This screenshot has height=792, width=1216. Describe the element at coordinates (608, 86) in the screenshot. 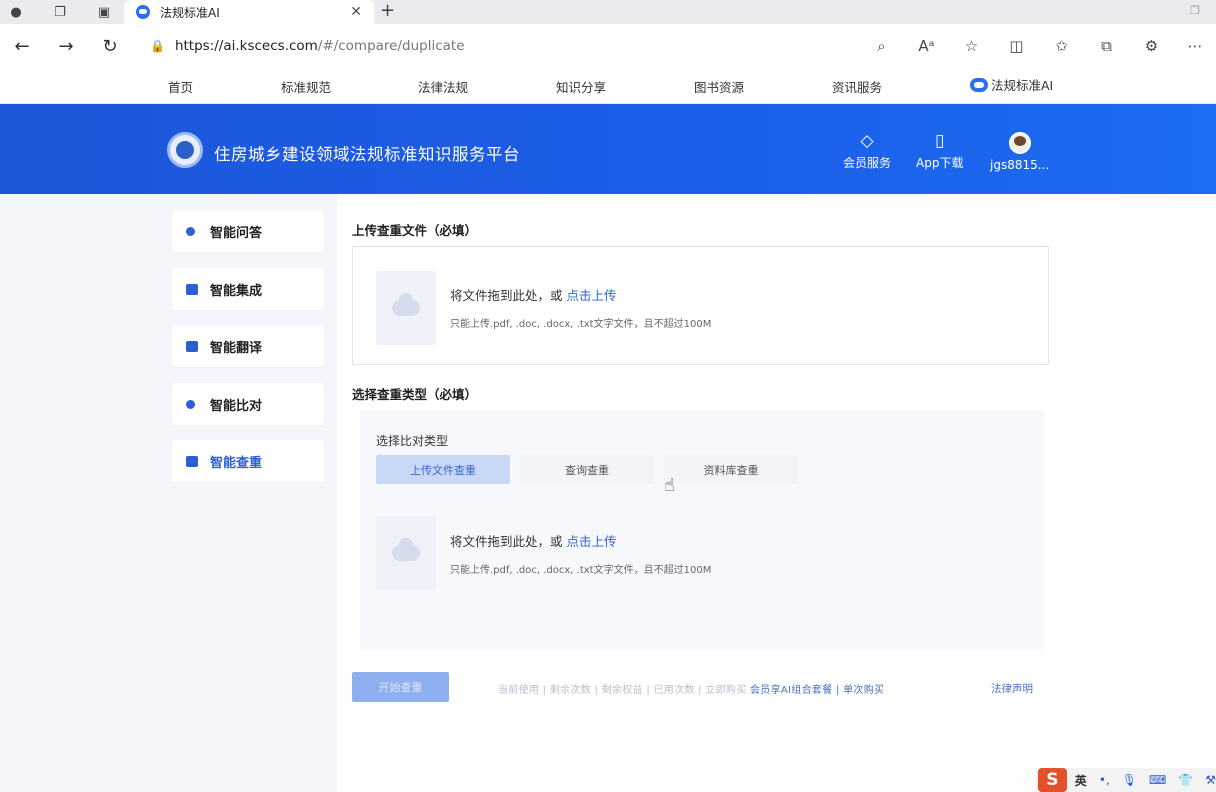

I see `site-top-nav: 首页 标准规范 法律法规 知识分享 图书资源 资讯服务 法规标准AI` at that location.